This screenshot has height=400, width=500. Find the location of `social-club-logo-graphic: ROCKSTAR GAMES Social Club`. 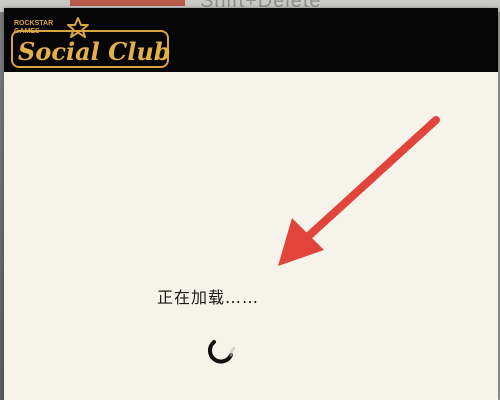

social-club-logo-graphic: ROCKSTAR GAMES Social Club is located at coordinates (91, 42).